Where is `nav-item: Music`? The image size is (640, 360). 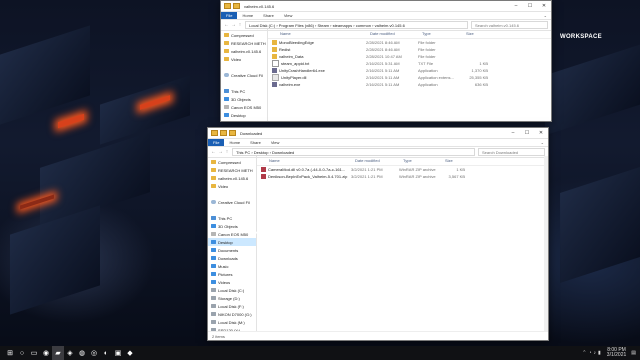
nav-item: Music is located at coordinates (232, 266).